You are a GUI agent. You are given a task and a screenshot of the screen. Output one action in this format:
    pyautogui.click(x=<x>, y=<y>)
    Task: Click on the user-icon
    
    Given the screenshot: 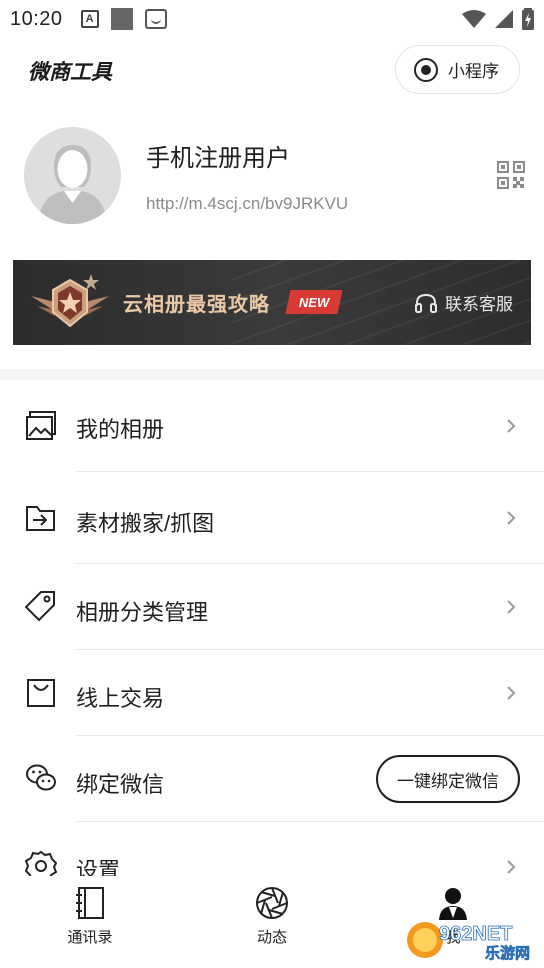 What is the action you would take?
    pyautogui.click(x=453, y=904)
    